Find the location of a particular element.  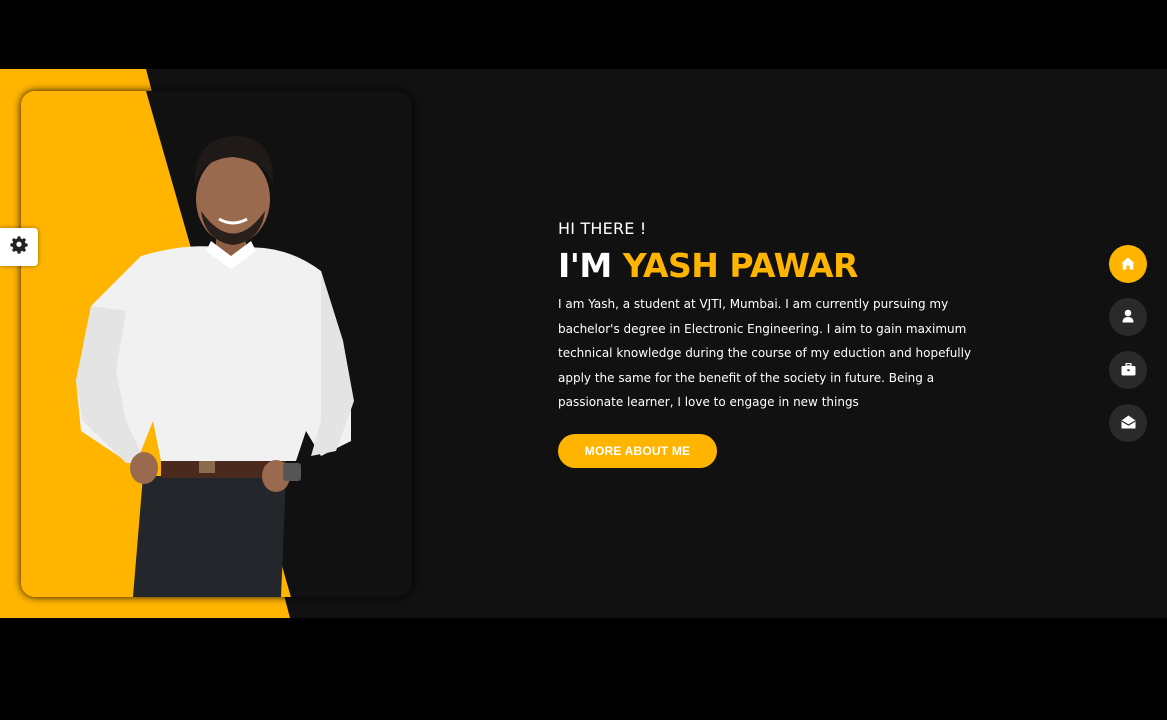

envelope-open-icon is located at coordinates (1128, 423).